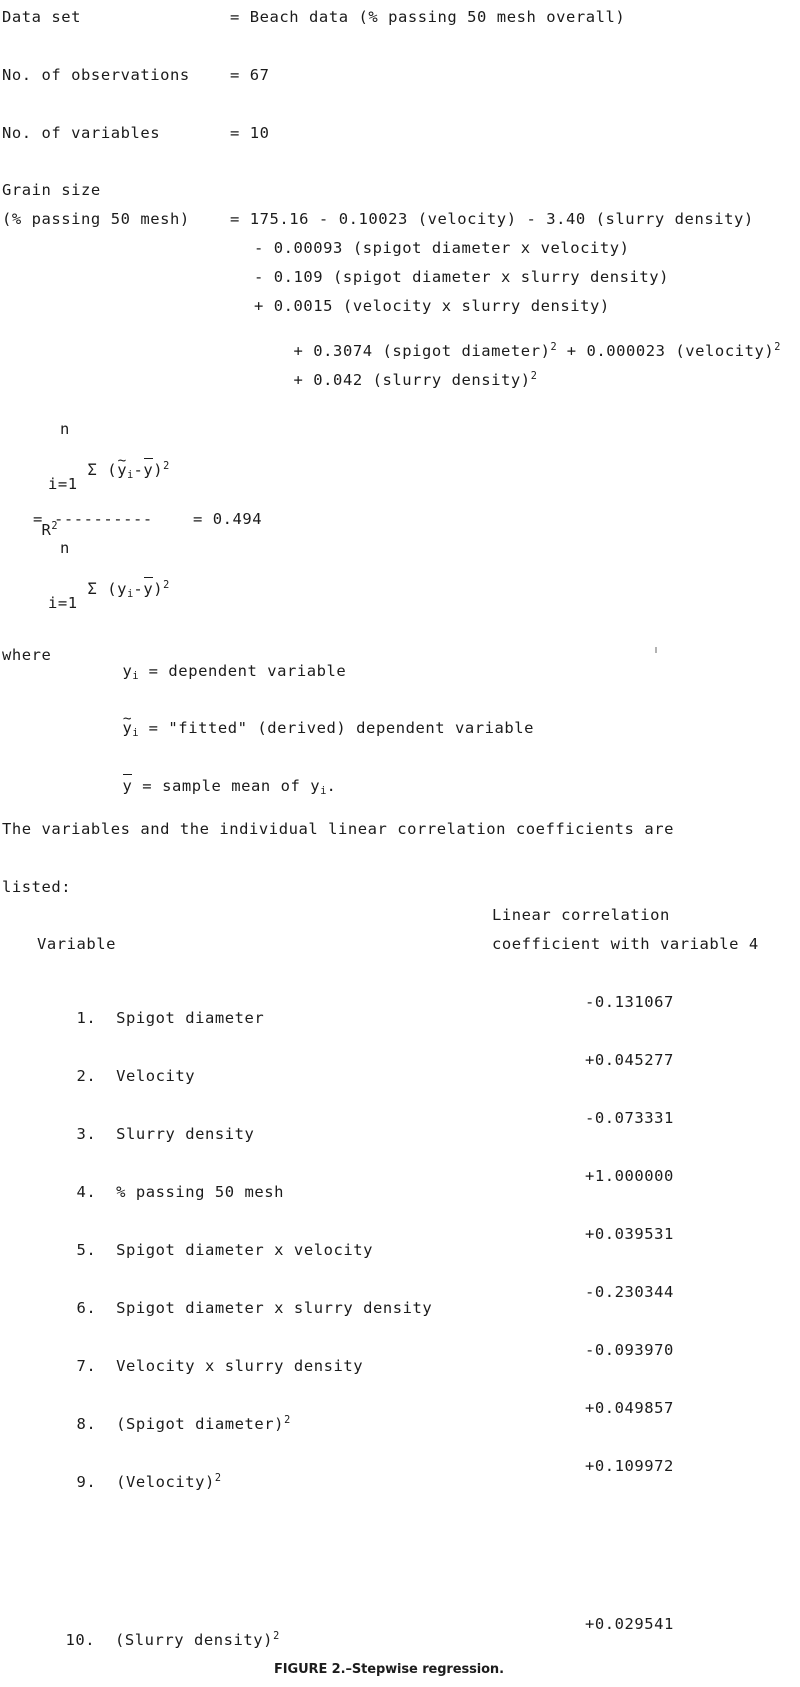  Describe the element at coordinates (165, 1481) in the screenshot. I see `row-label: (Velocity)` at that location.